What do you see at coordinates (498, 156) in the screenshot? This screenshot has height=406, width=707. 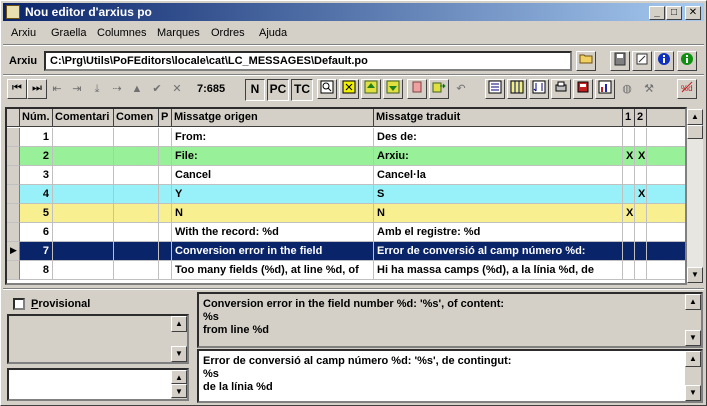 I see `cell-traduit: Arxiu:` at bounding box center [498, 156].